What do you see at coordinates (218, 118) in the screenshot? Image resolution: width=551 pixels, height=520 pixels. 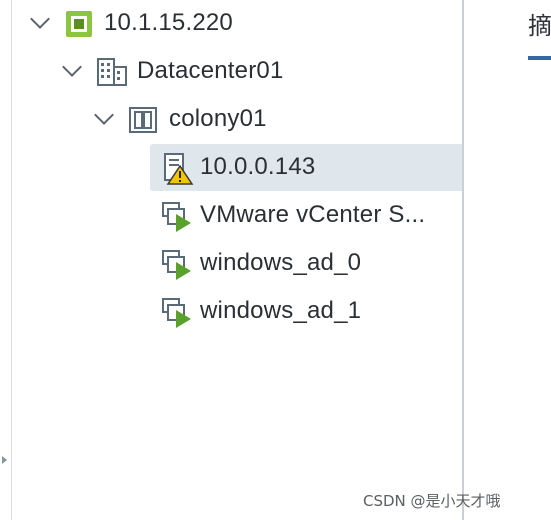 I see `tree-node-label: colony01` at bounding box center [218, 118].